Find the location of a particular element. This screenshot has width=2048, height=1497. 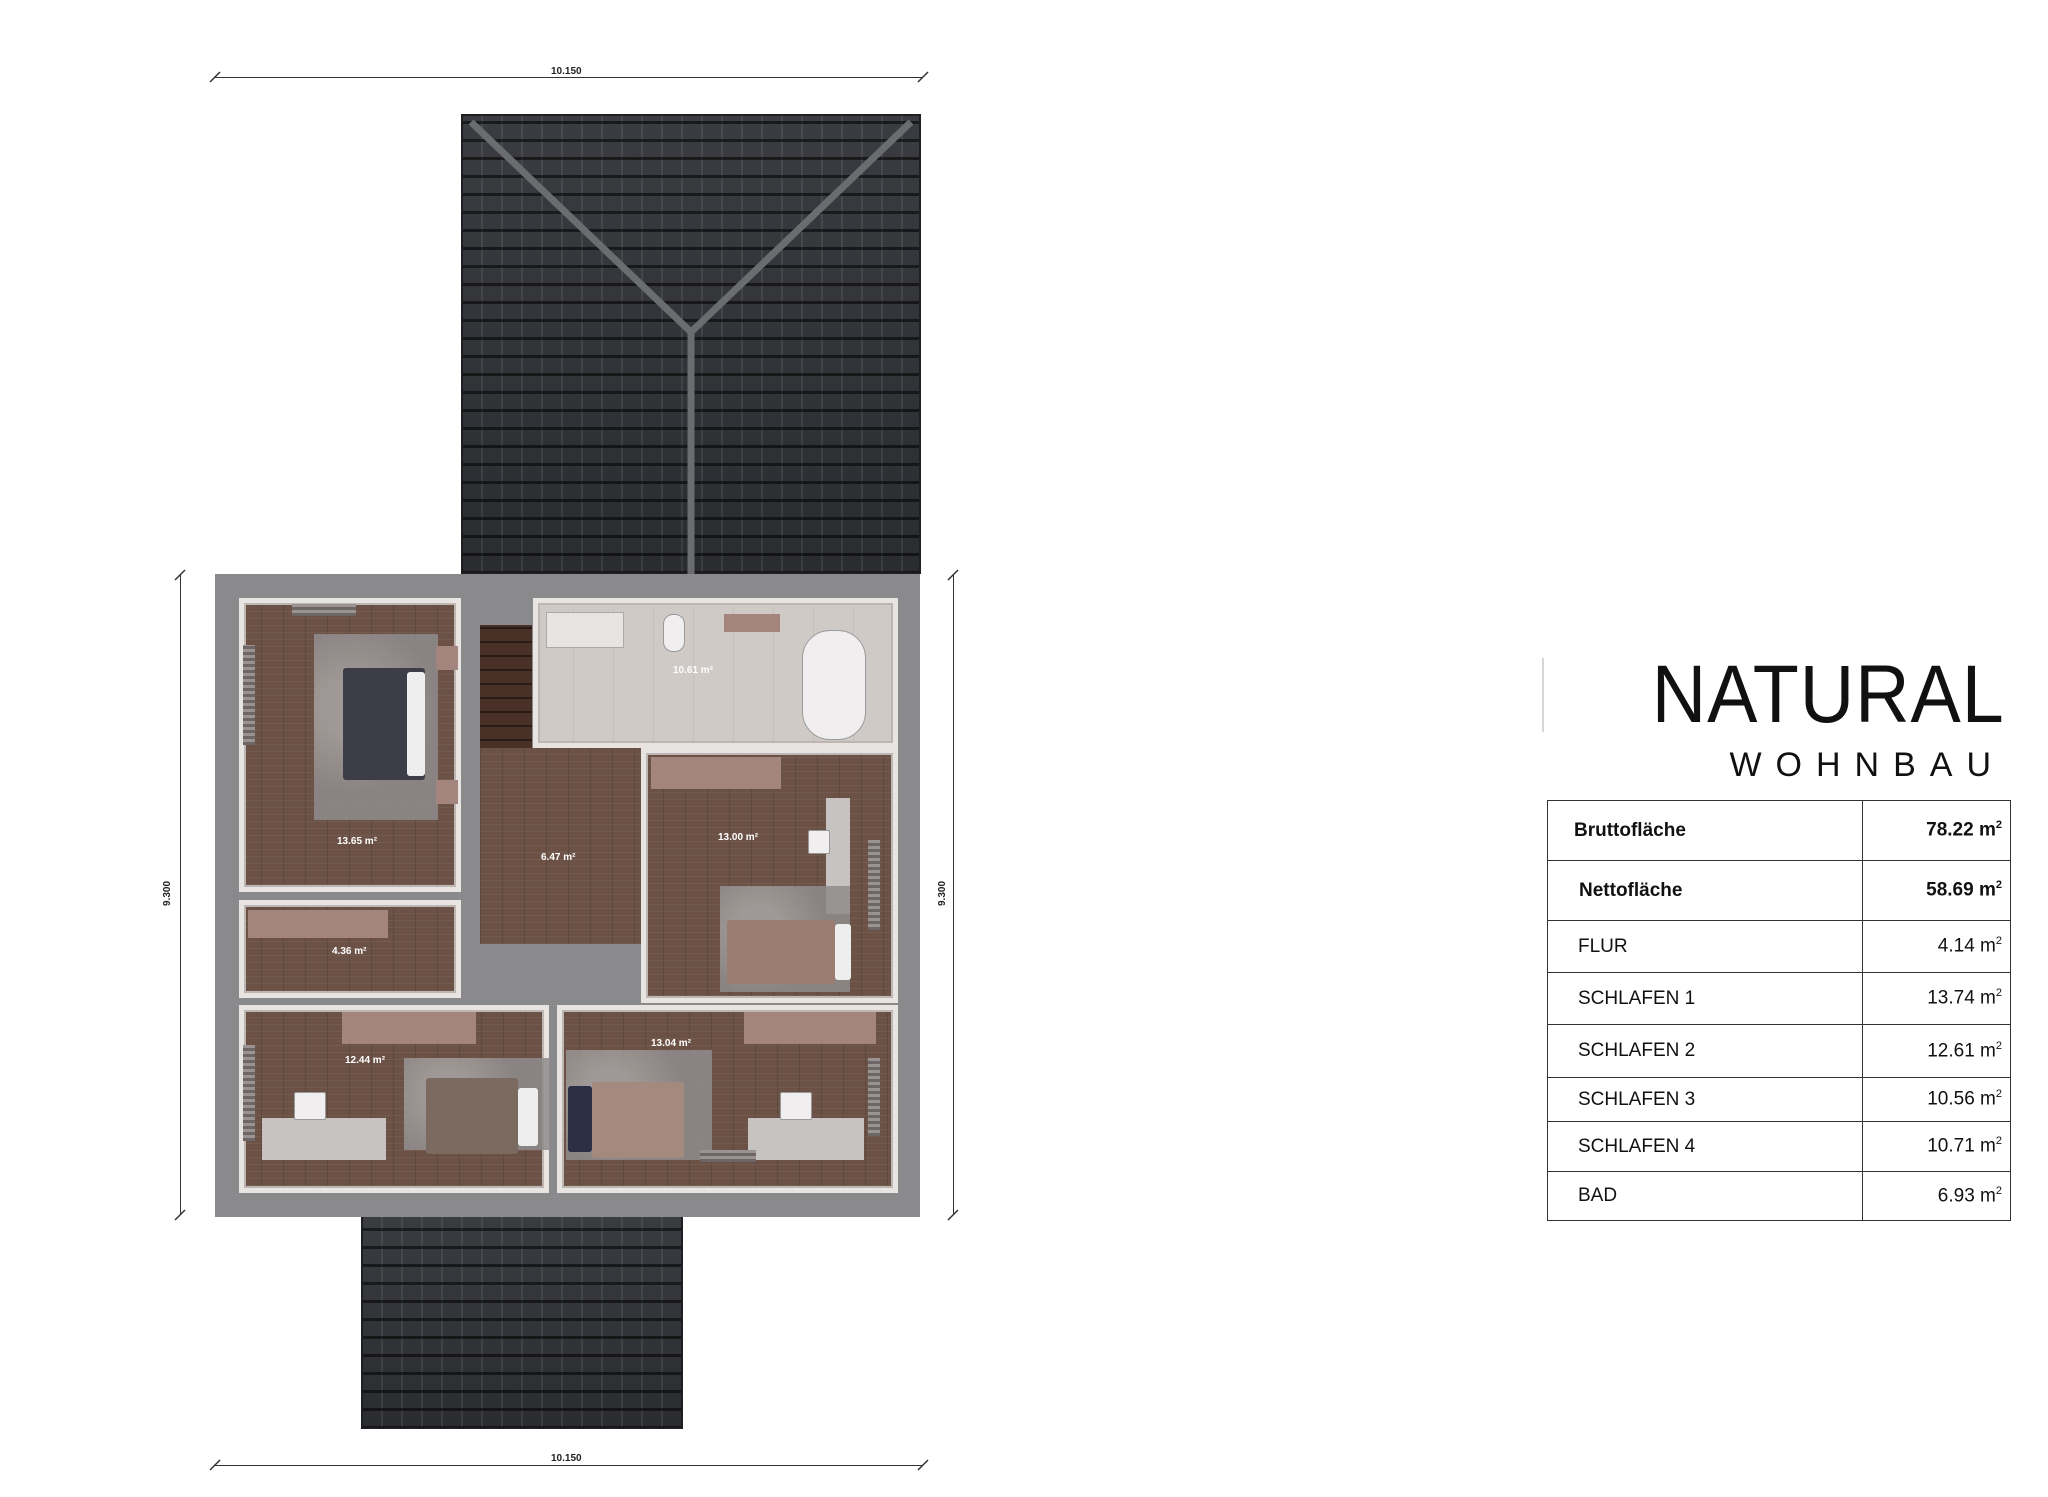

room-area-label: 13.65 m² is located at coordinates (357, 841).